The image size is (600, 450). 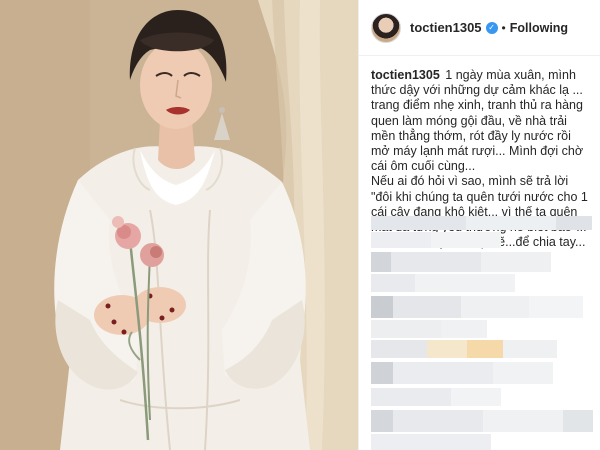 I want to click on caption-author-username: toctien1305, so click(x=405, y=75).